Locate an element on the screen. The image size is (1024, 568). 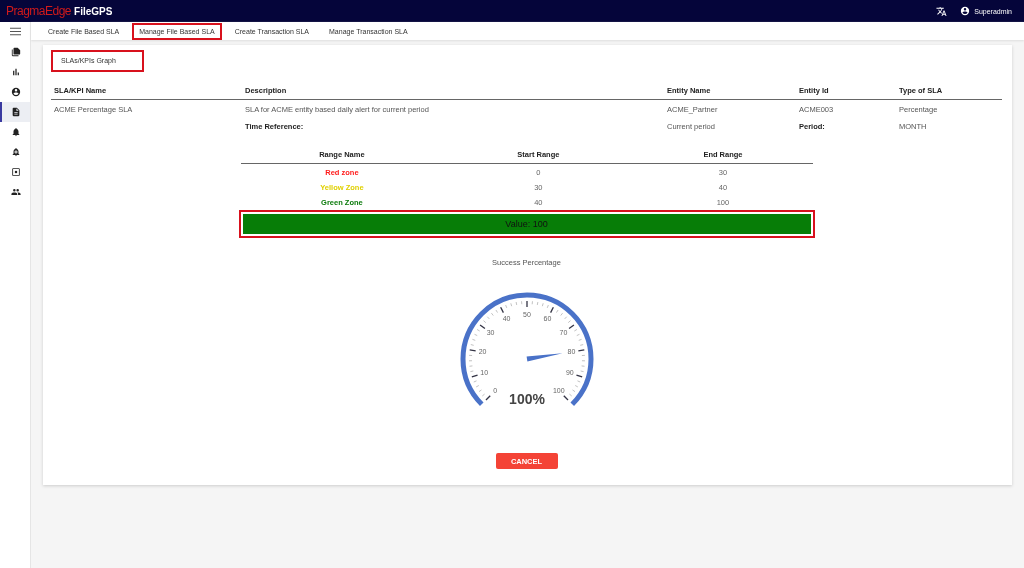
translate-icon is located at coordinates (942, 11).